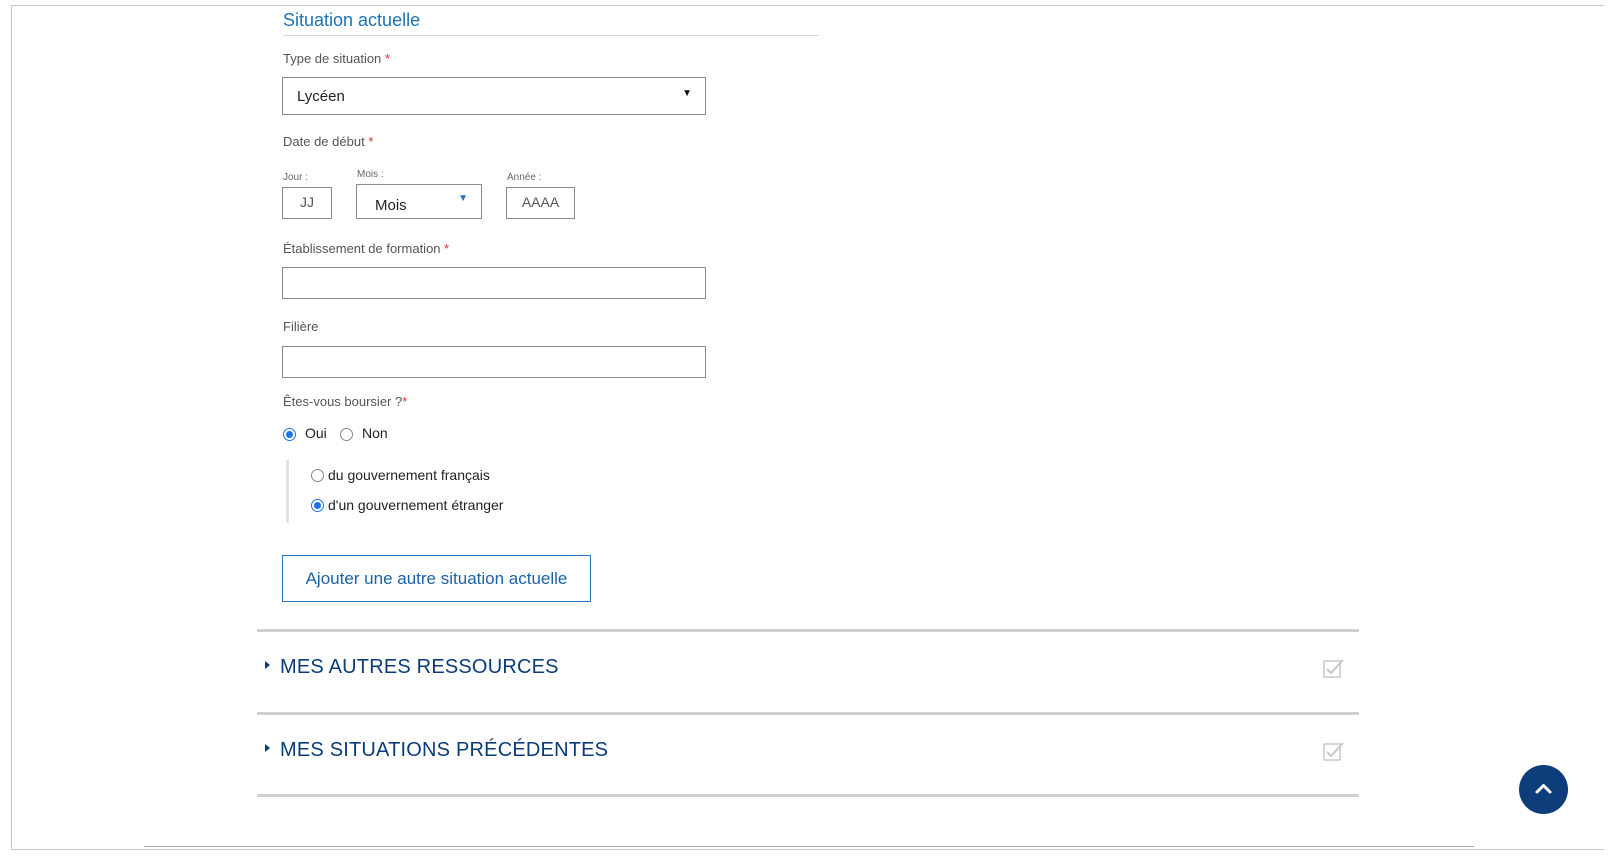 This screenshot has width=1608, height=857. I want to click on year-placeholder: AAAA, so click(540, 202).